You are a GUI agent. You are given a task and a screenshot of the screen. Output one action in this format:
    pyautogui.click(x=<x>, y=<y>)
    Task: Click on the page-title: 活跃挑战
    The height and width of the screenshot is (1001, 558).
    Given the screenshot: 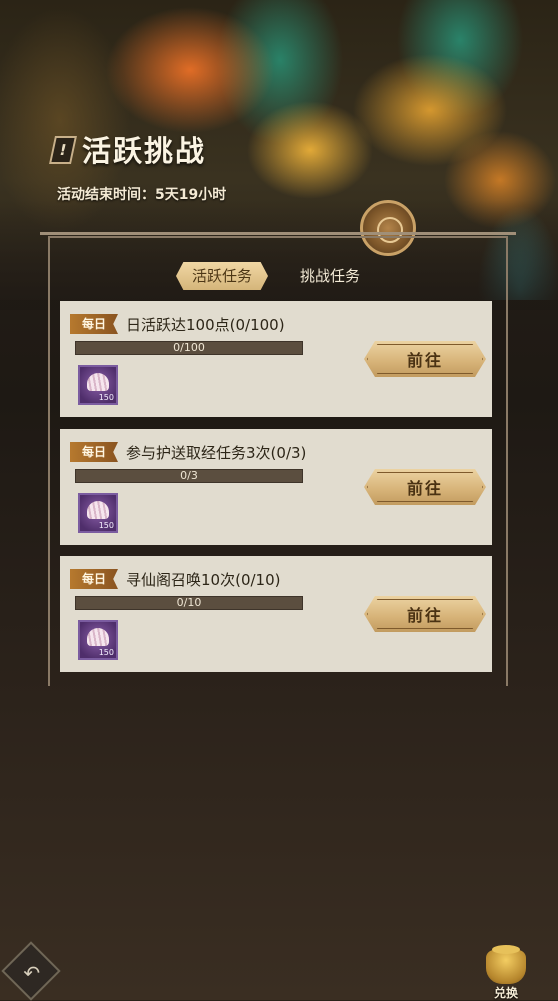 What is the action you would take?
    pyautogui.click(x=144, y=151)
    